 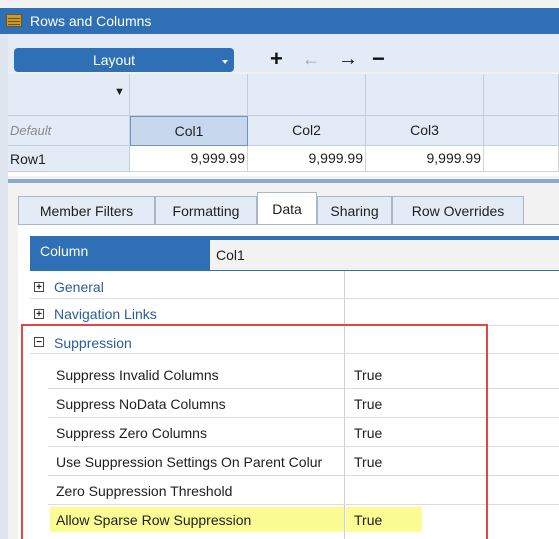 What do you see at coordinates (425, 131) in the screenshot?
I see `column-header-col3: Col3` at bounding box center [425, 131].